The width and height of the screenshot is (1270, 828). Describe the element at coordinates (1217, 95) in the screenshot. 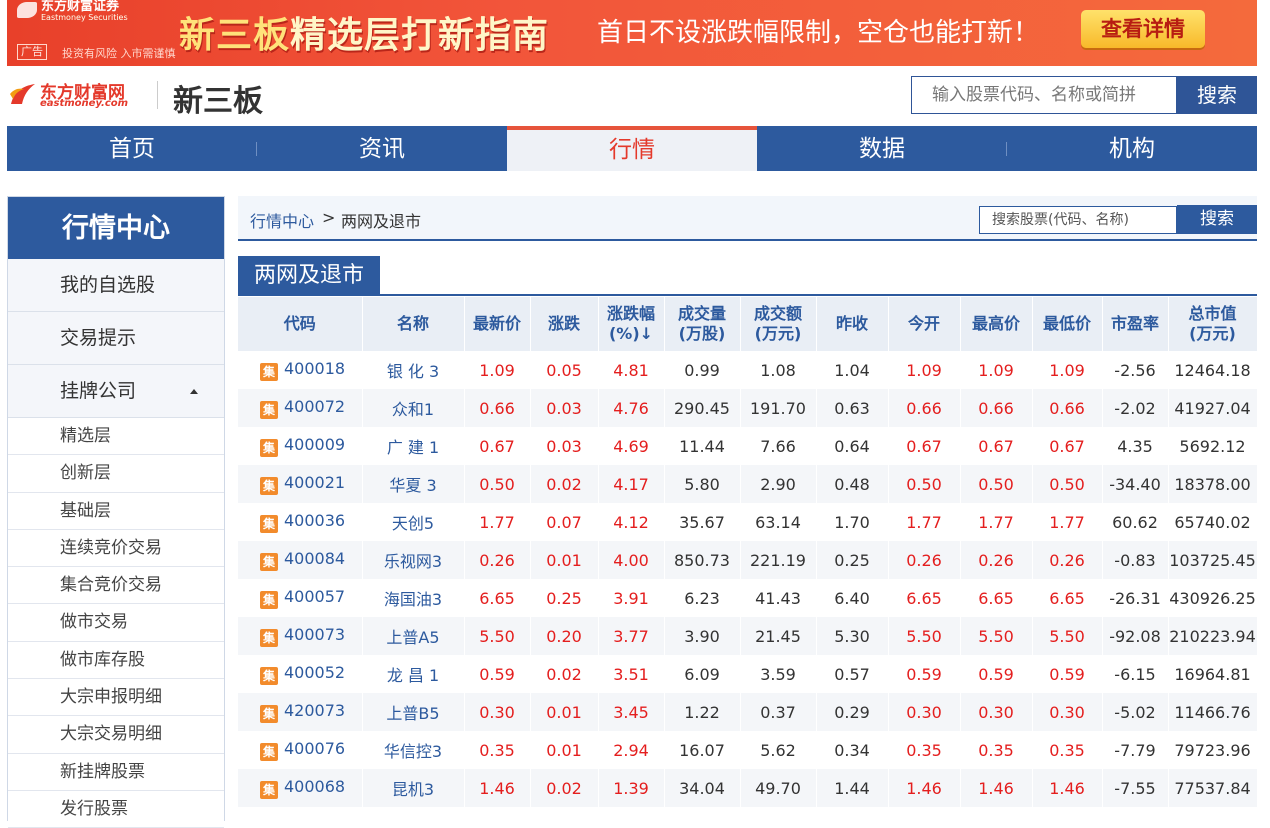

I see `header-search-button: 搜索` at that location.